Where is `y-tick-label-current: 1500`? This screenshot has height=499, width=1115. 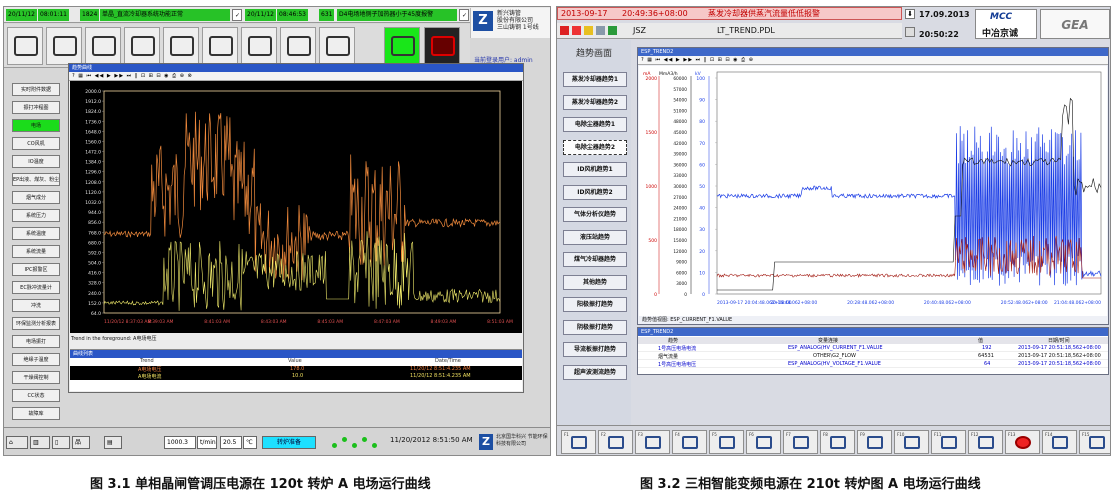 y-tick-label-current: 1500 is located at coordinates (652, 133).